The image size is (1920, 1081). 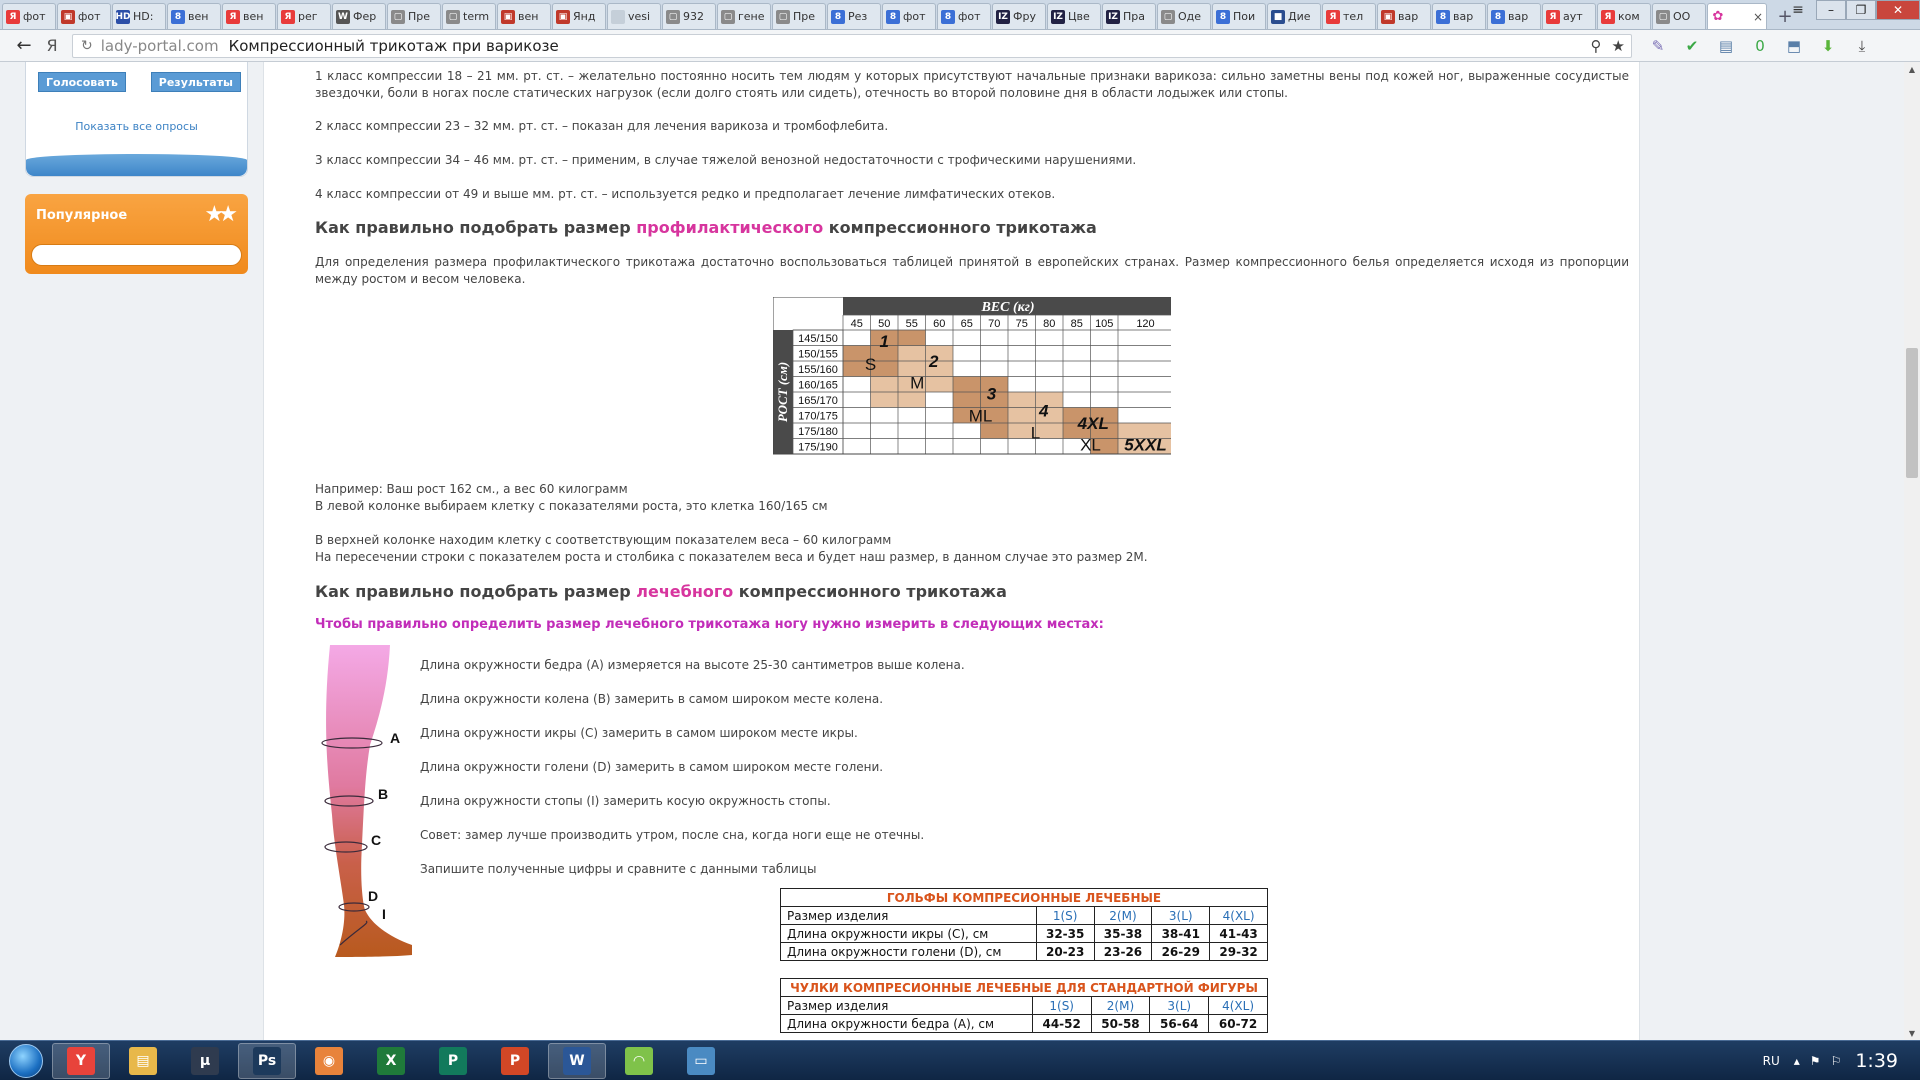 What do you see at coordinates (1836, 1061) in the screenshot?
I see `tray-icon: ⚐` at bounding box center [1836, 1061].